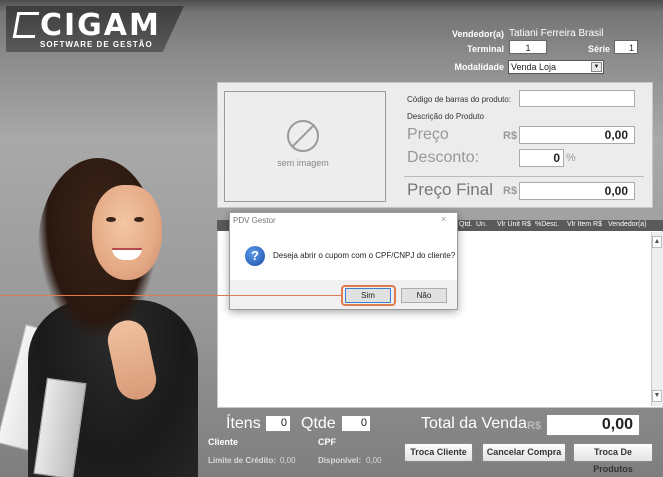 This screenshot has height=477, width=663. I want to click on col-vendedor: Vendedor(a), so click(627, 224).